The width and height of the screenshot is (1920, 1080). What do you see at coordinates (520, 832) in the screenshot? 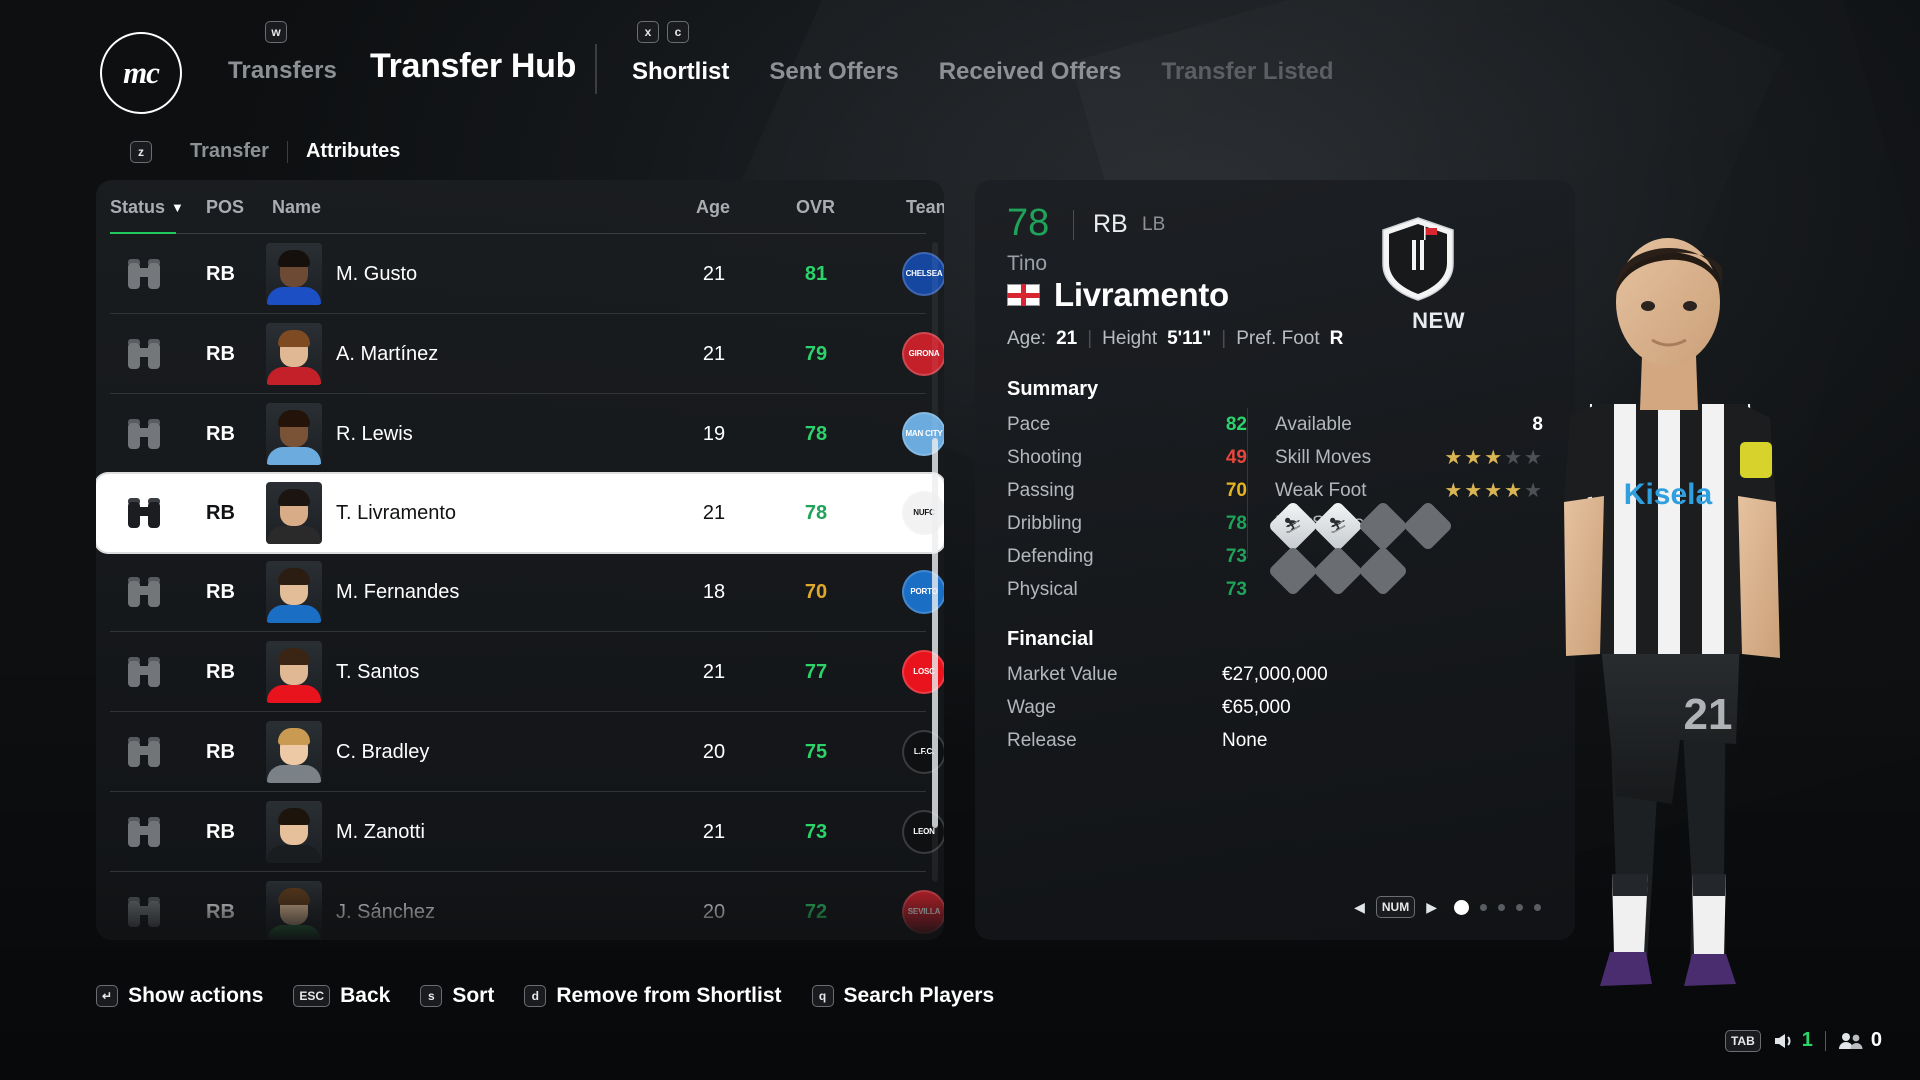
I see `table-row: RB M. Zanotti 21 73 LEON` at bounding box center [520, 832].